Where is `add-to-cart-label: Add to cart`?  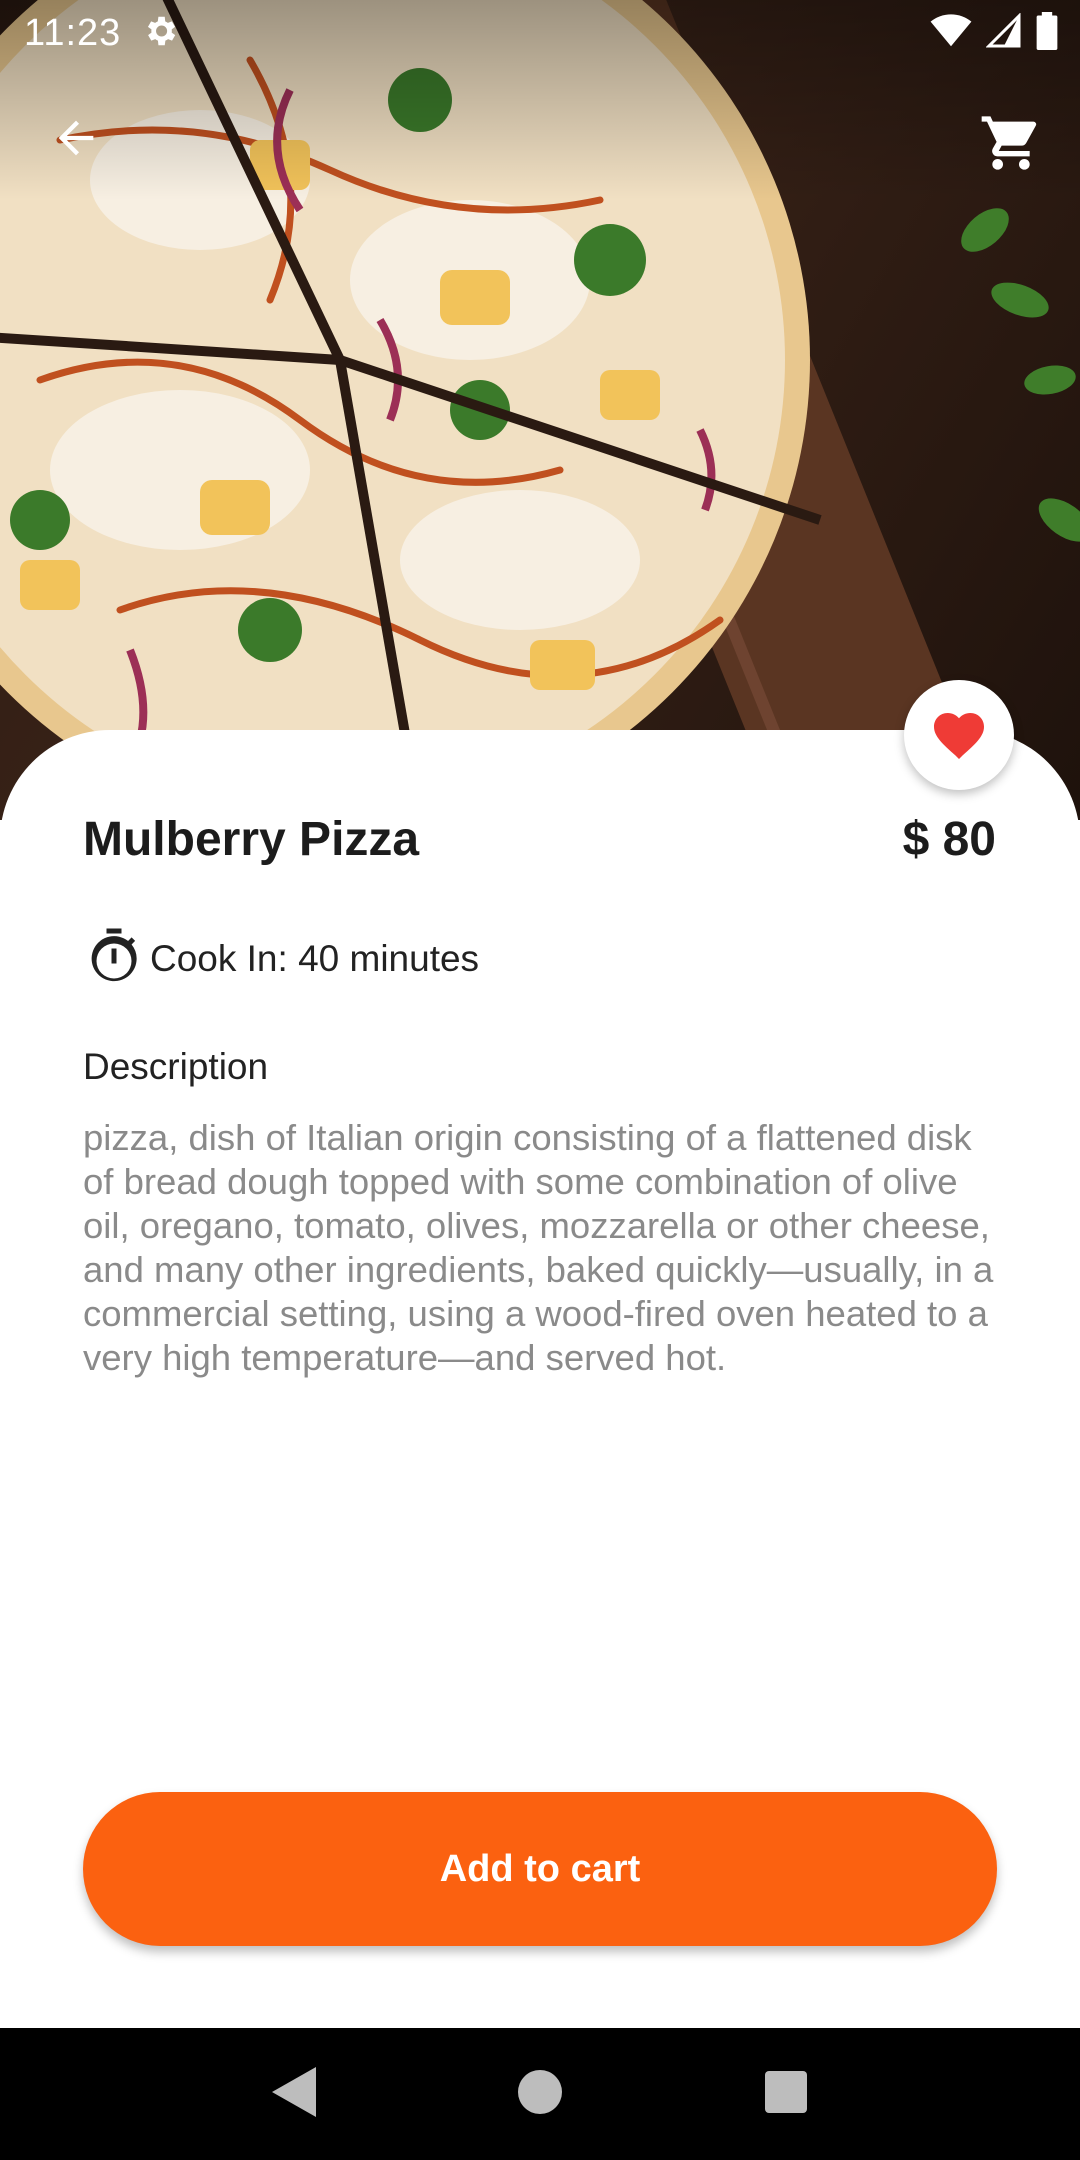 add-to-cart-label: Add to cart is located at coordinates (540, 1868).